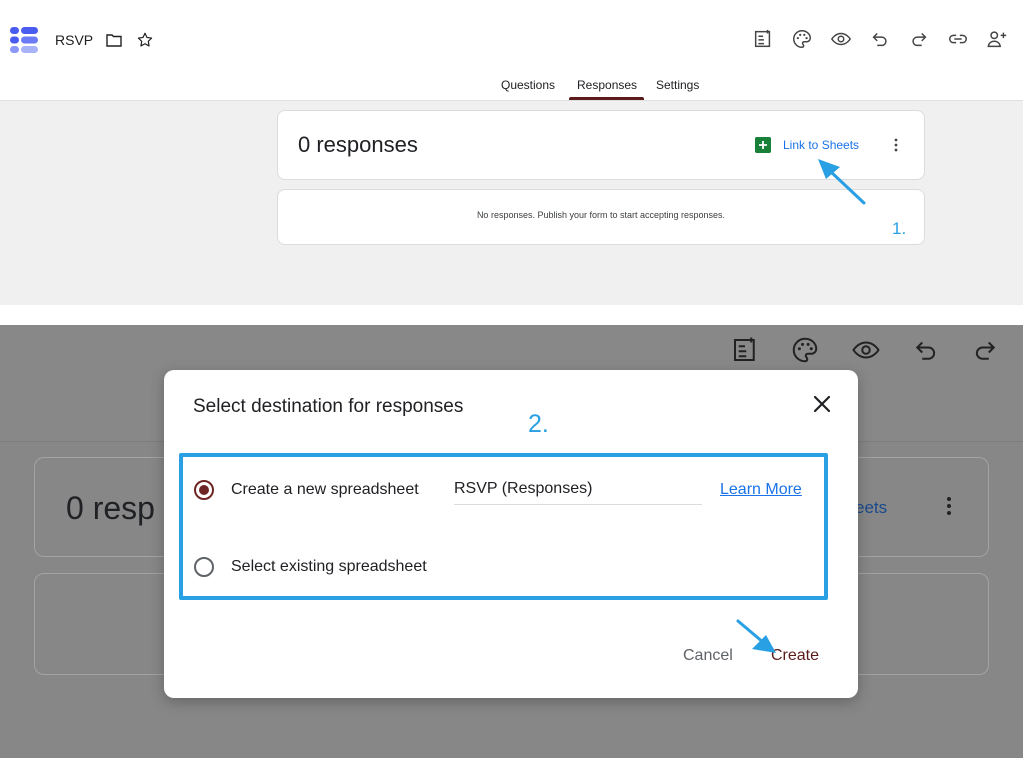 The image size is (1023, 758). Describe the element at coordinates (997, 39) in the screenshot. I see `add-collaborator-icon` at that location.